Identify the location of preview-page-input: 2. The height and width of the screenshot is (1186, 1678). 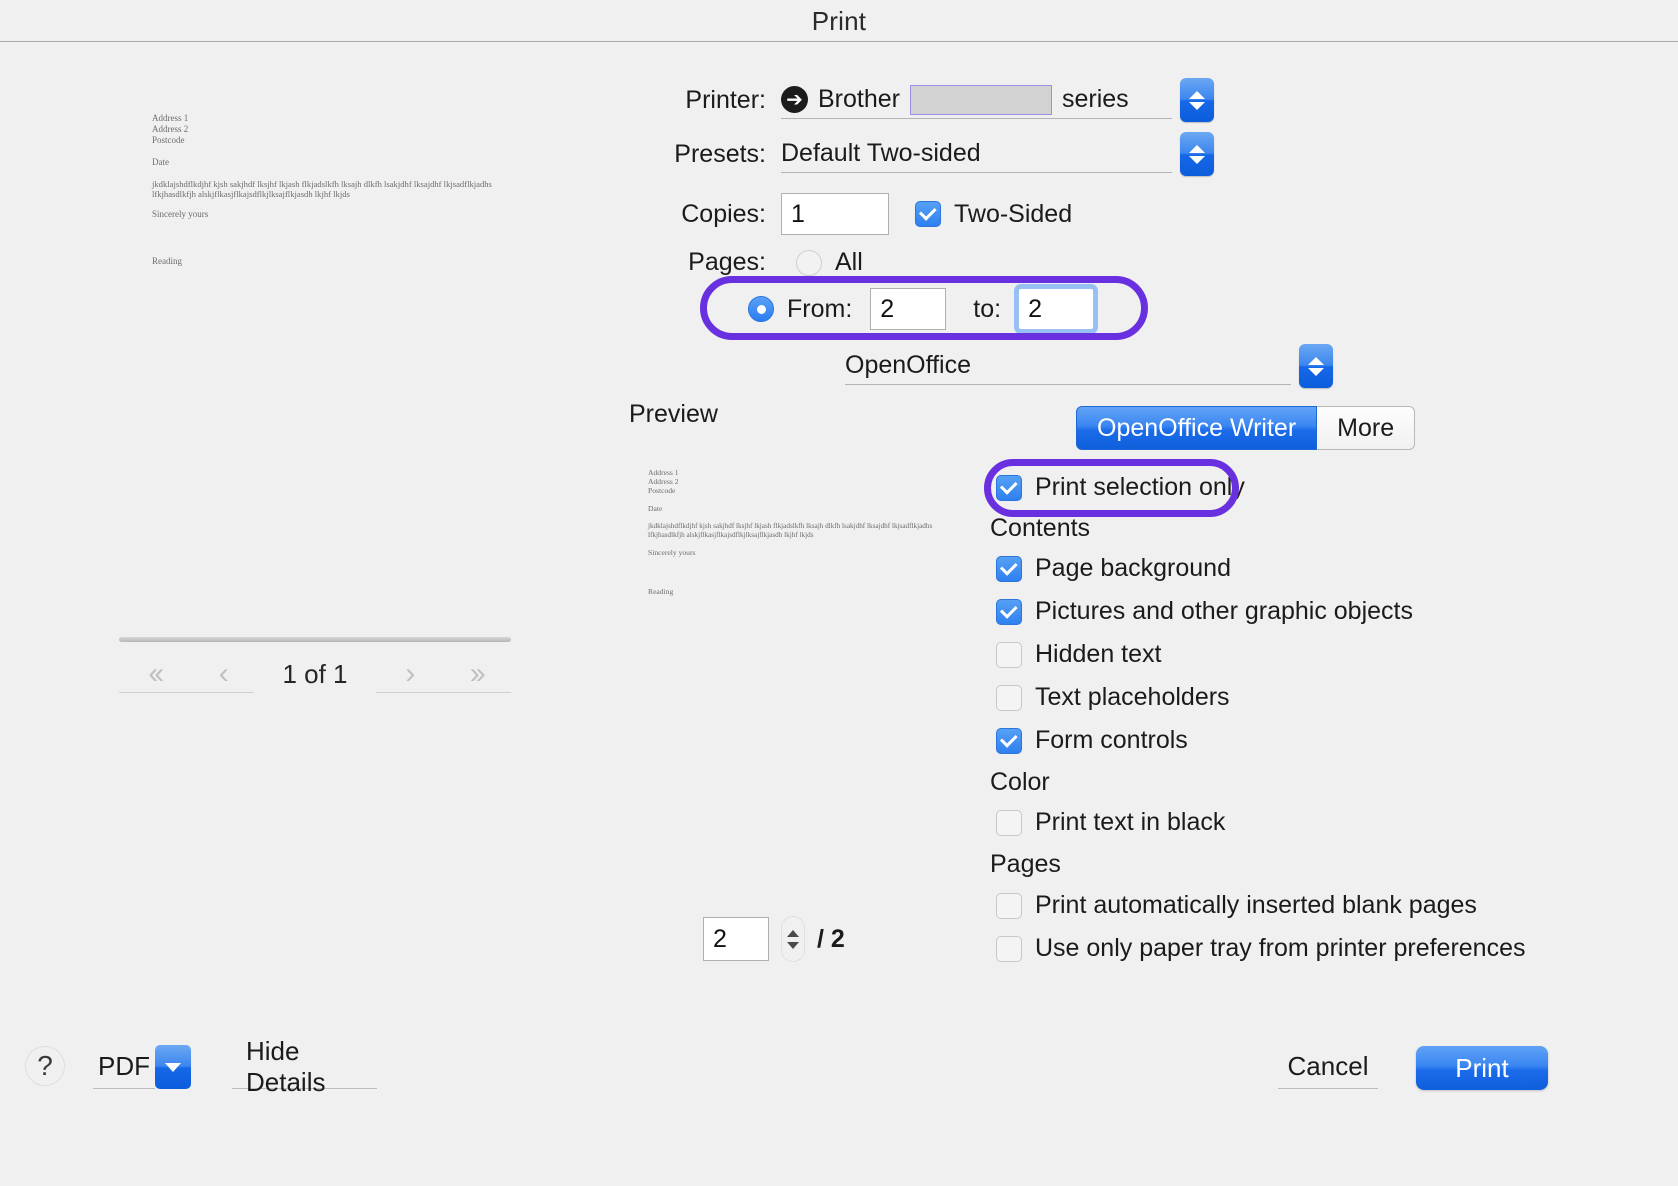
(736, 939).